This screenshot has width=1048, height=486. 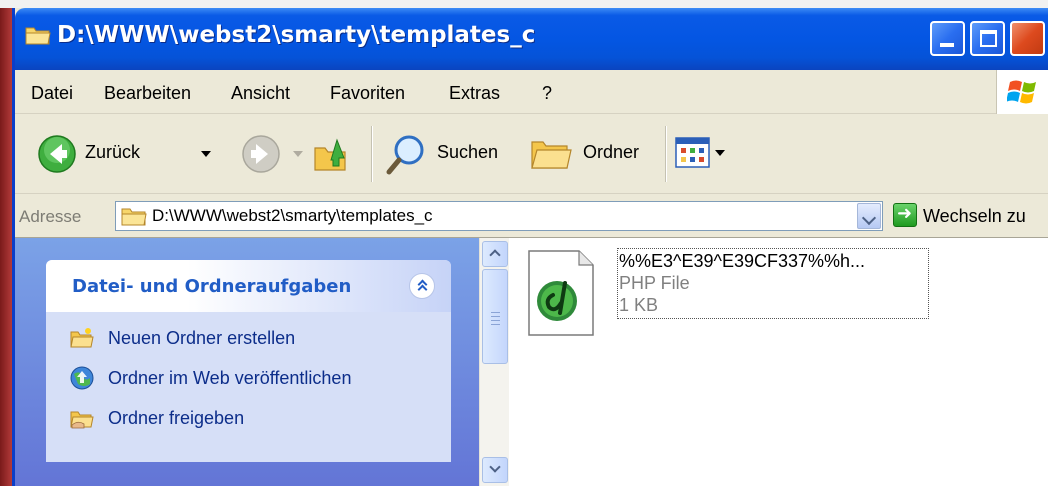 What do you see at coordinates (296, 35) in the screenshot?
I see `window-title: D:\WWW\webst2\smarty\templates_c` at bounding box center [296, 35].